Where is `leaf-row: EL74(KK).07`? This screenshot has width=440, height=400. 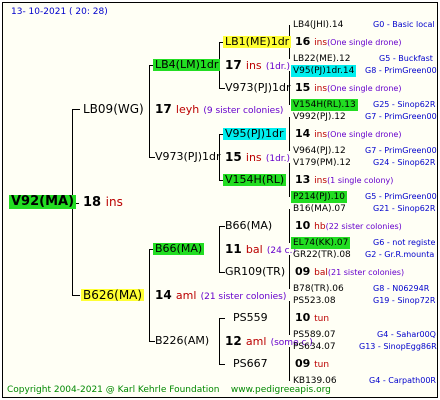
leaf-row: EL74(KK).07 is located at coordinates (321, 243).